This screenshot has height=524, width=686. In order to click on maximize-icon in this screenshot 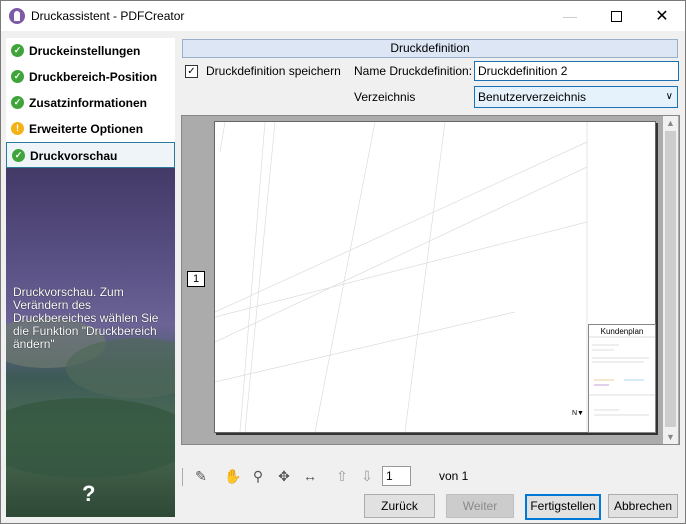, I will do `click(616, 16)`.